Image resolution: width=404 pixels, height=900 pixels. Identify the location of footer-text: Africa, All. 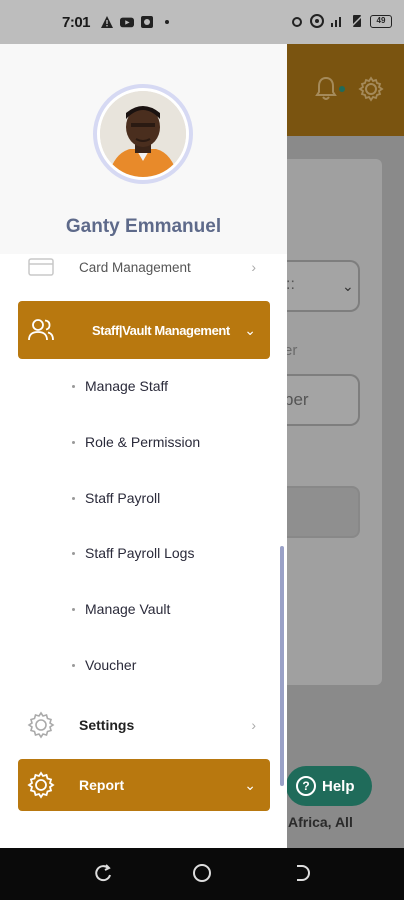
(320, 822).